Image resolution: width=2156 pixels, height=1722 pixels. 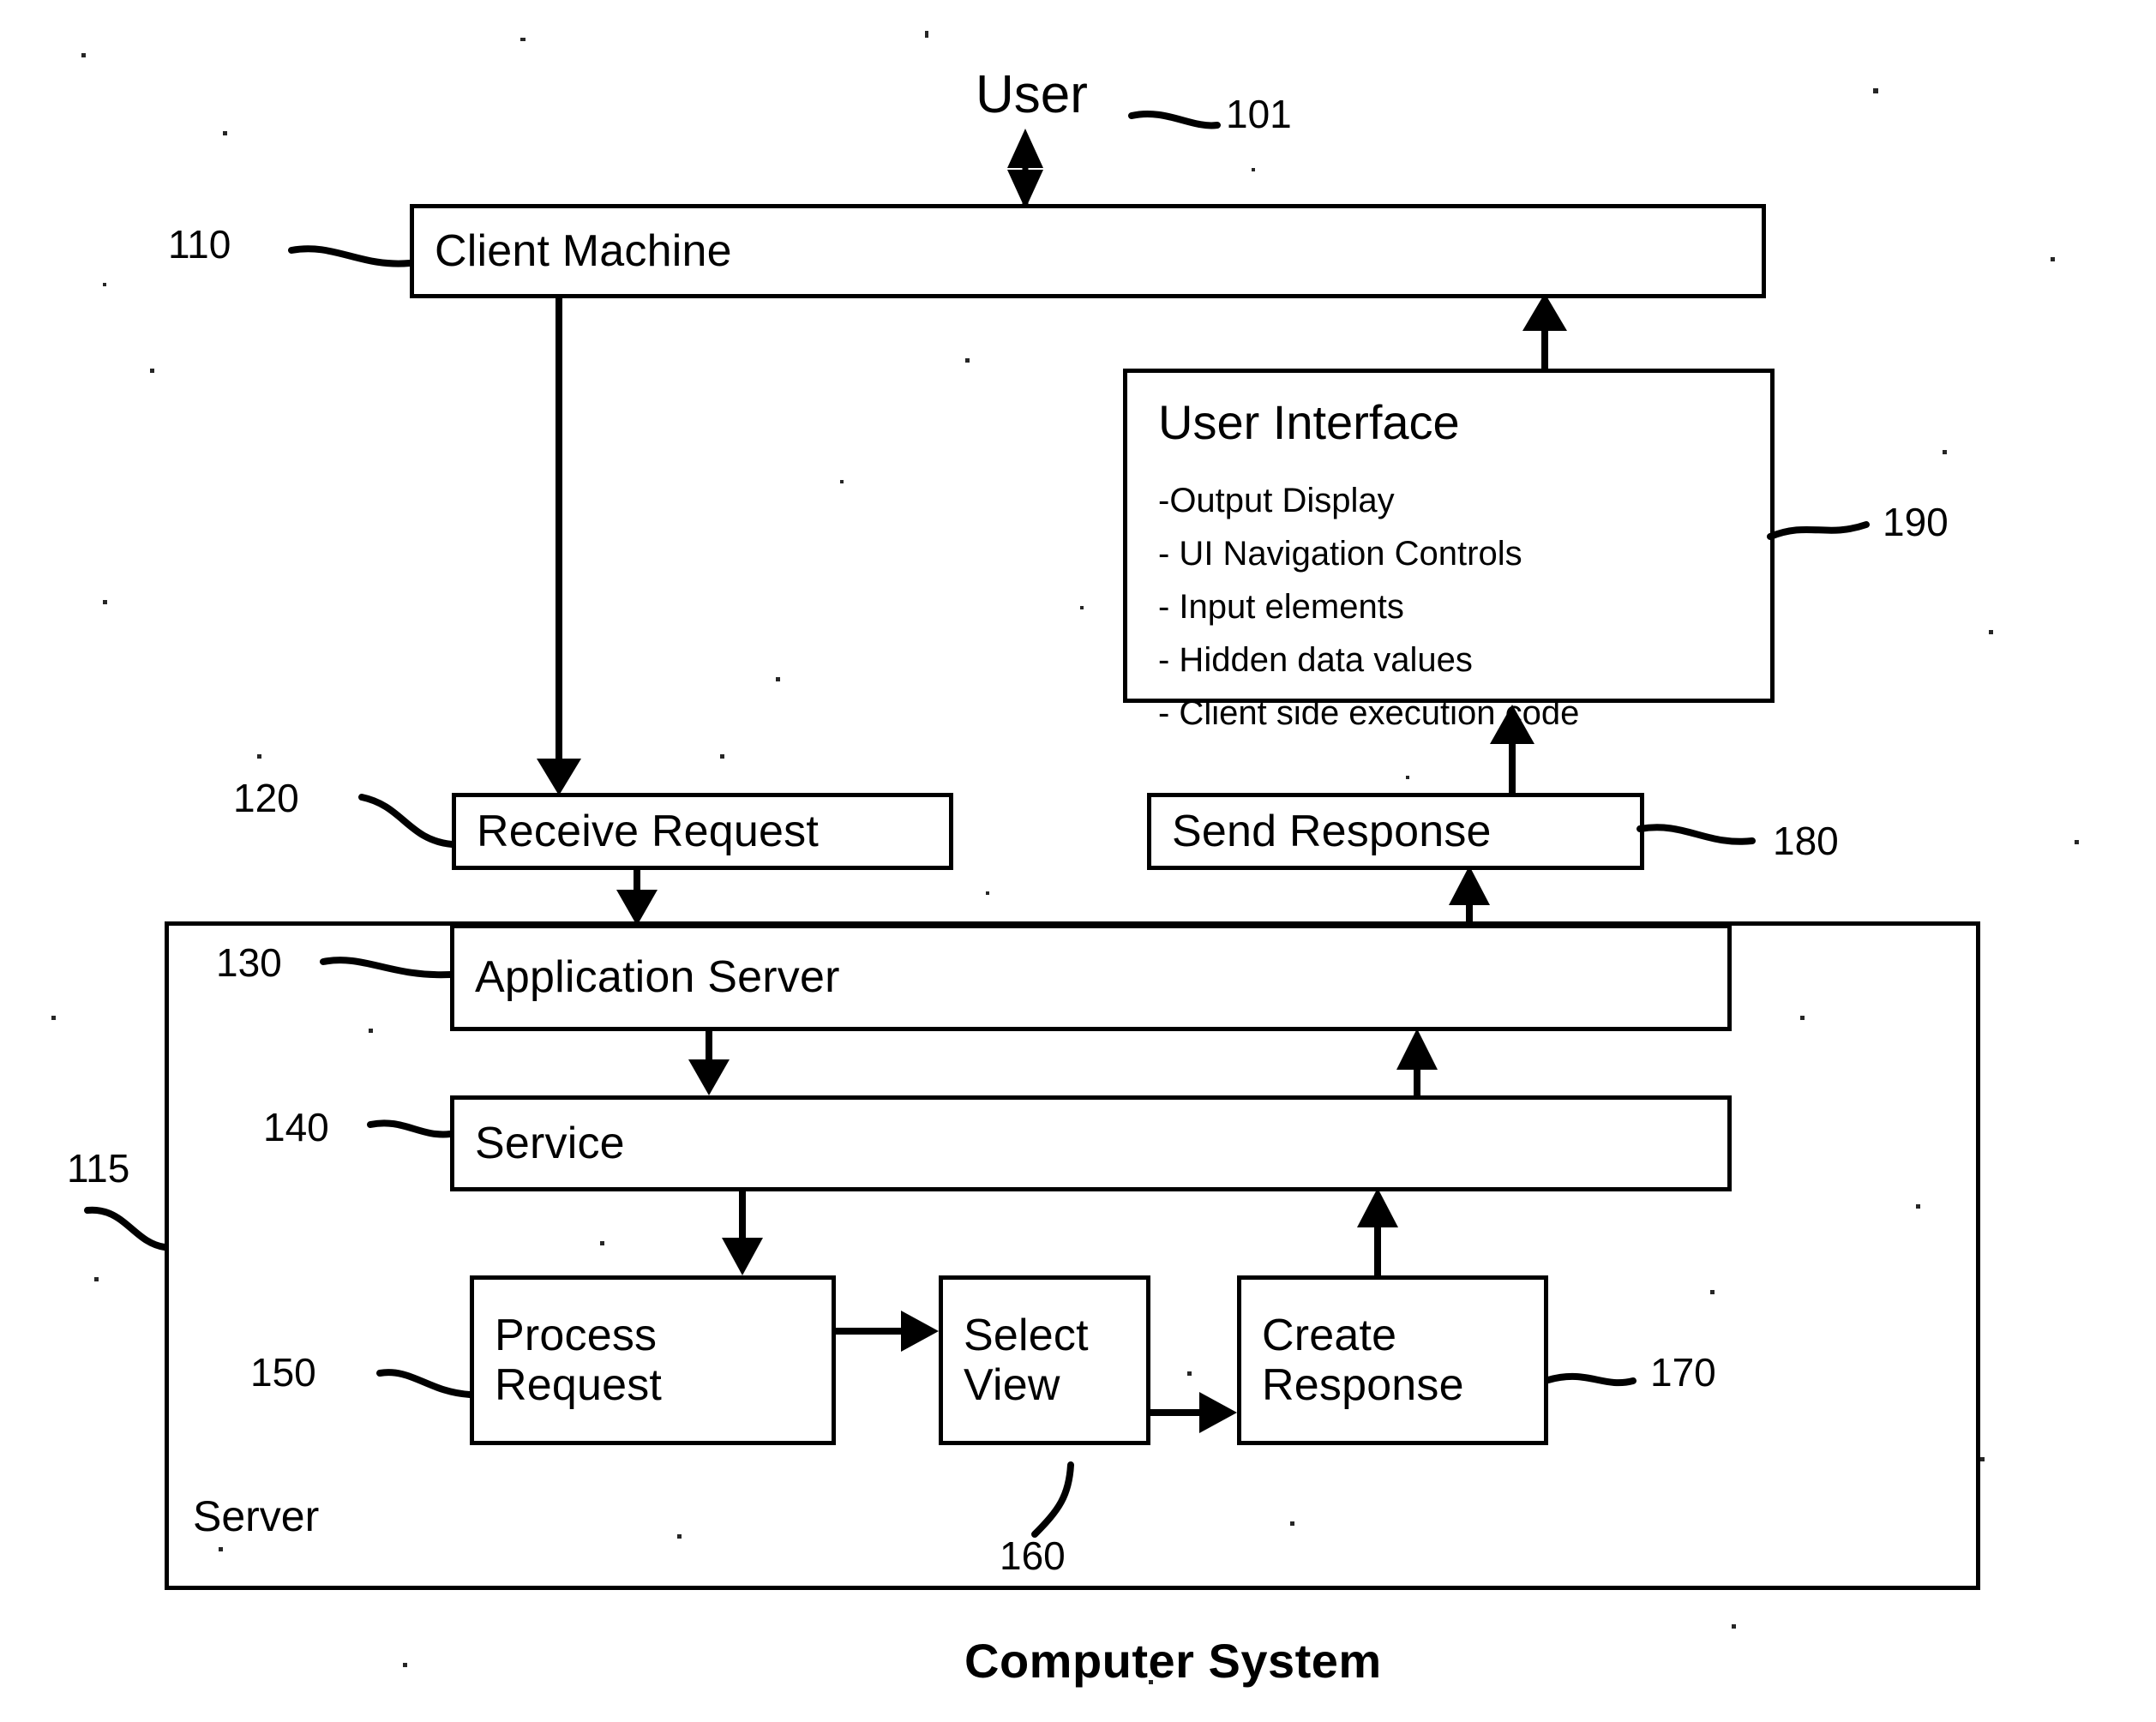 What do you see at coordinates (1025, 169) in the screenshot?
I see `arrow-user-client` at bounding box center [1025, 169].